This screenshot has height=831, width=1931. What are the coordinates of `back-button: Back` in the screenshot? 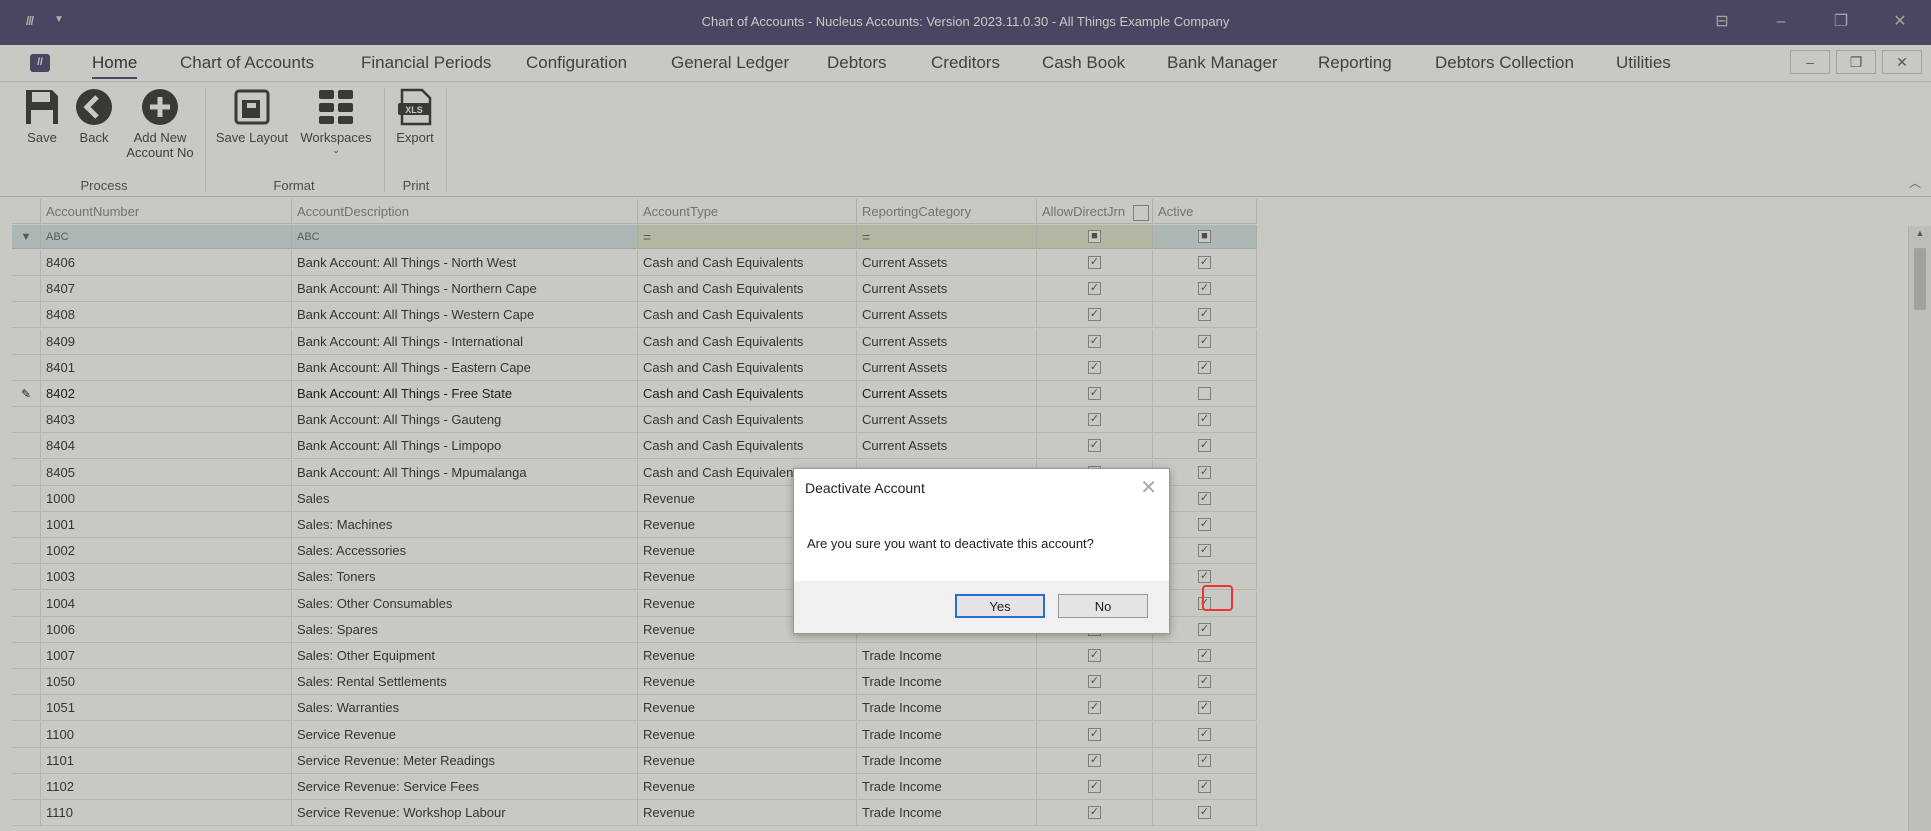 It's located at (94, 116).